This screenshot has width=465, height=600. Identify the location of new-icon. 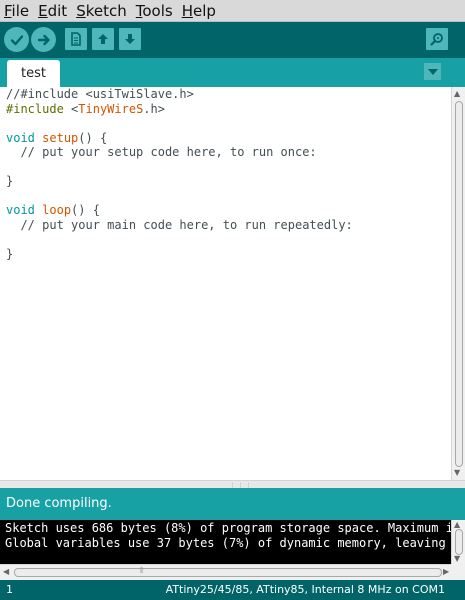
(76, 39).